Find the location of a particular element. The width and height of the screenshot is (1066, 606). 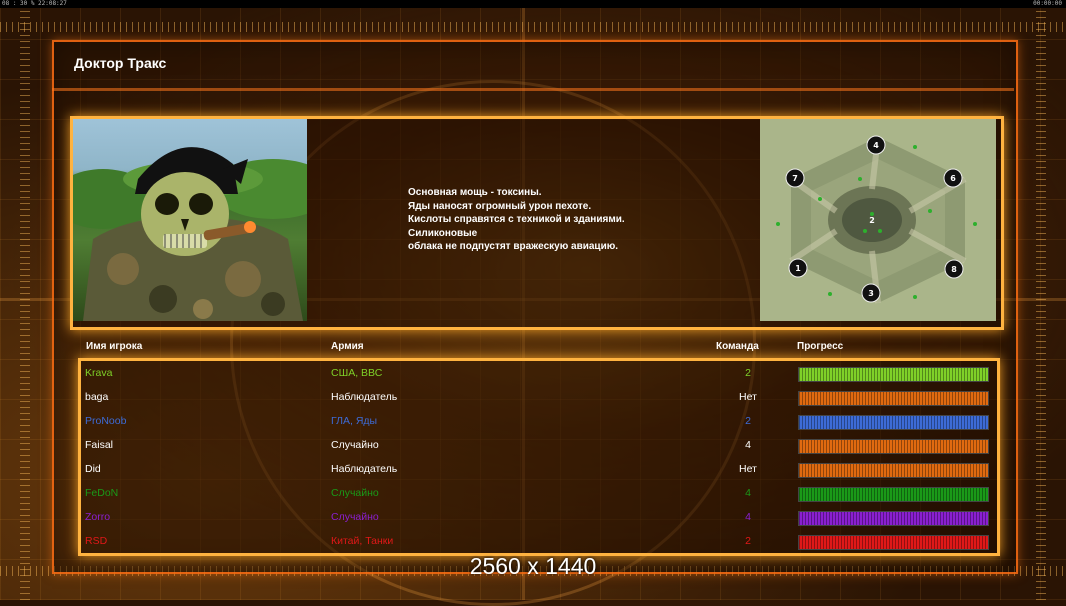

map-marker: 4 is located at coordinates (876, 145).